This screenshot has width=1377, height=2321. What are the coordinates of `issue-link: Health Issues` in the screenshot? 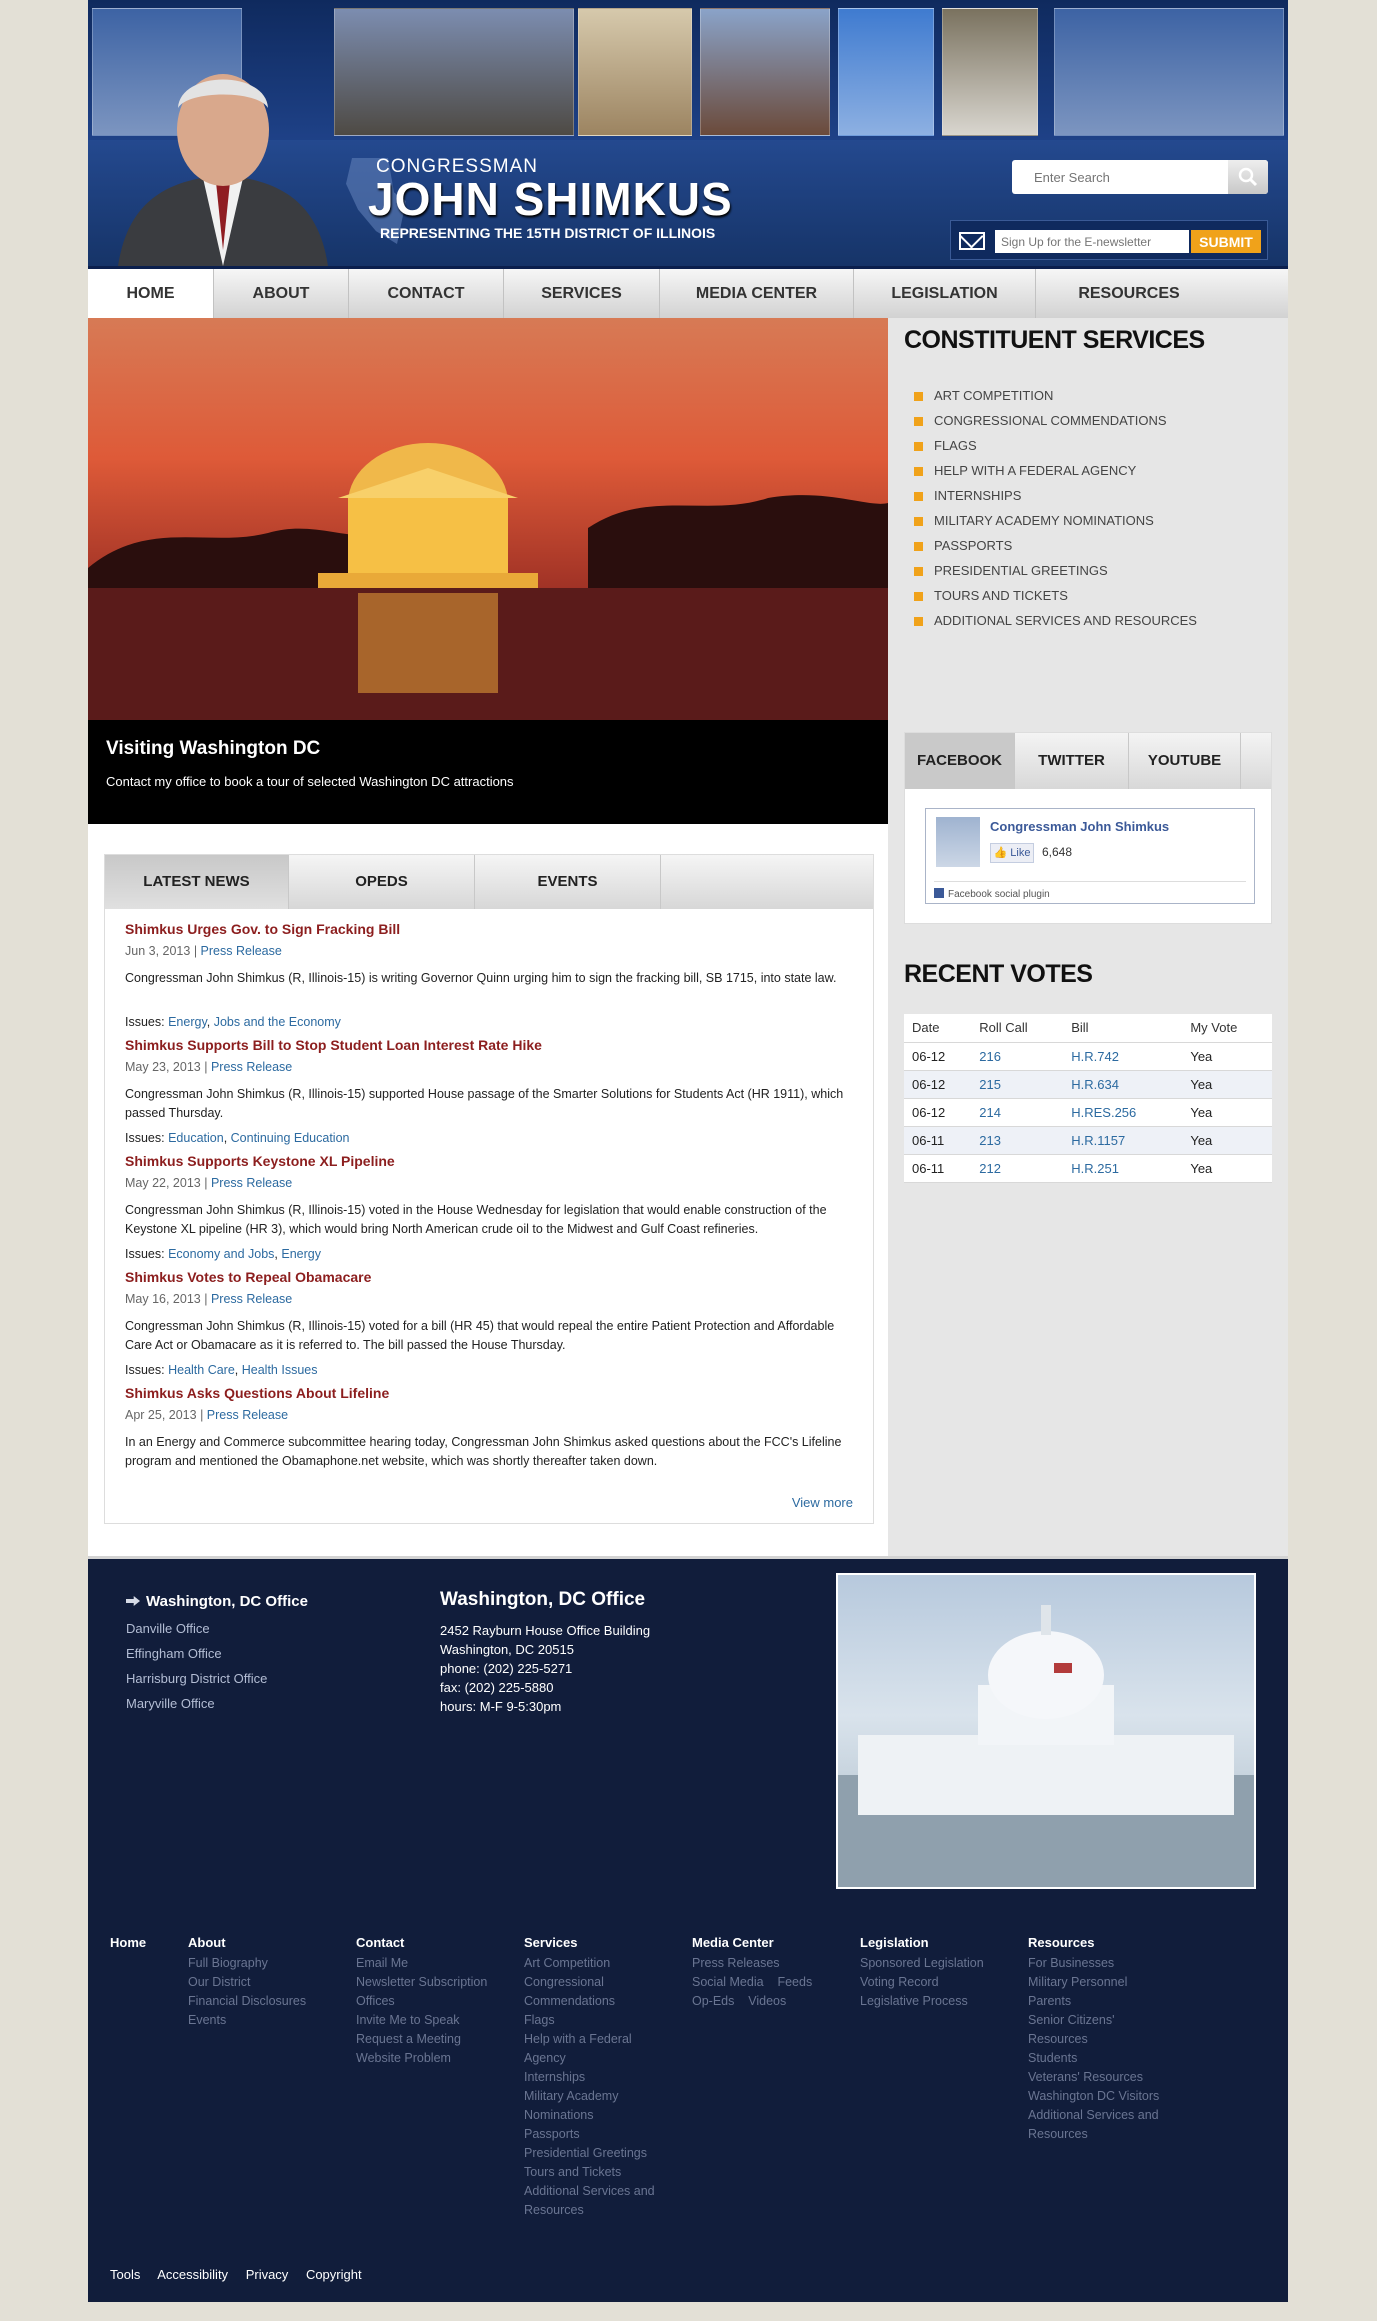 It's located at (280, 1370).